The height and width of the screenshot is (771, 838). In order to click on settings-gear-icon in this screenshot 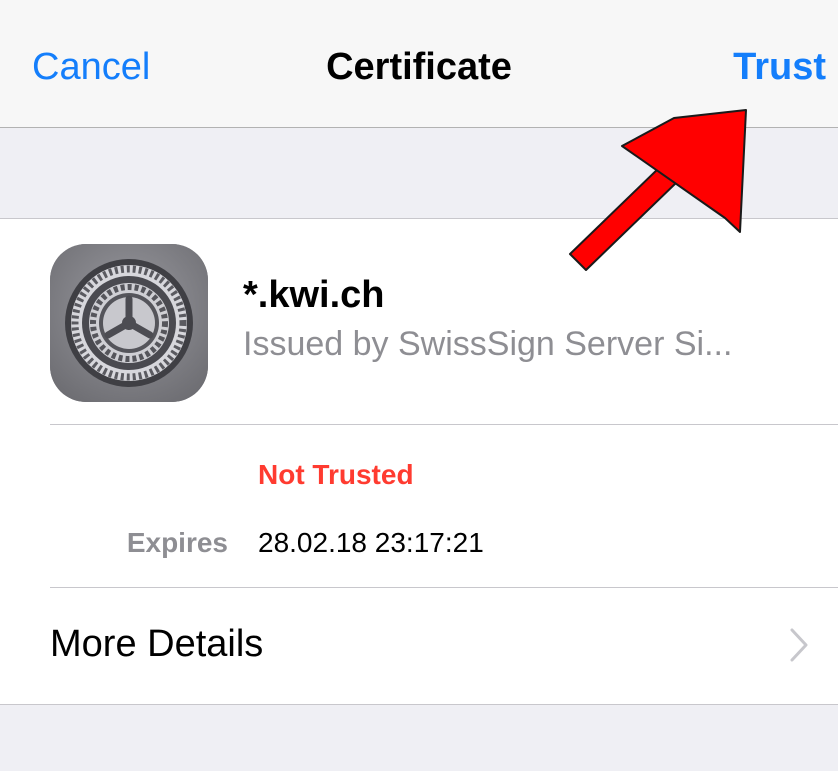, I will do `click(129, 323)`.